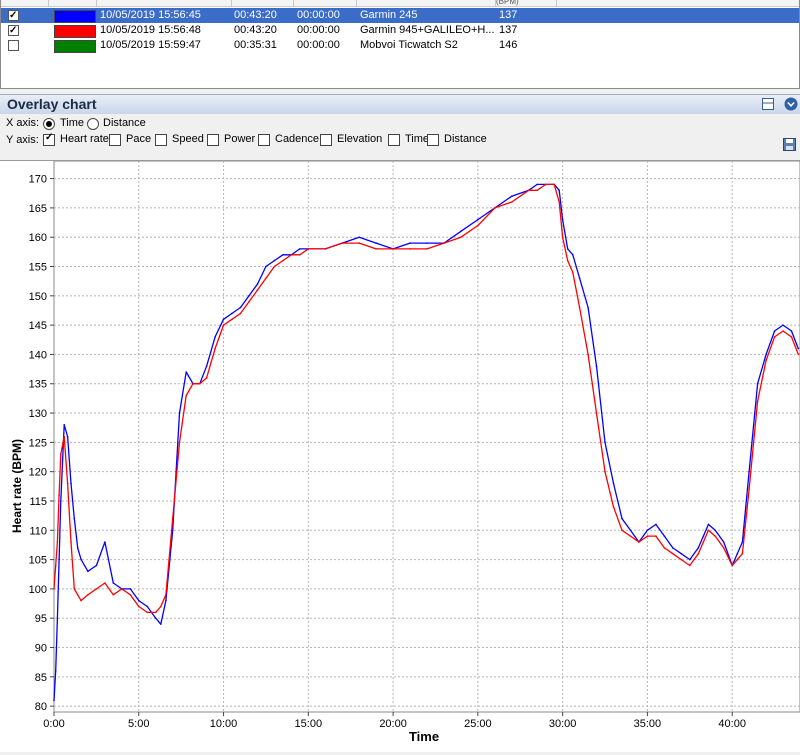  I want to click on y-axis-option-label: Distance, so click(465, 139).